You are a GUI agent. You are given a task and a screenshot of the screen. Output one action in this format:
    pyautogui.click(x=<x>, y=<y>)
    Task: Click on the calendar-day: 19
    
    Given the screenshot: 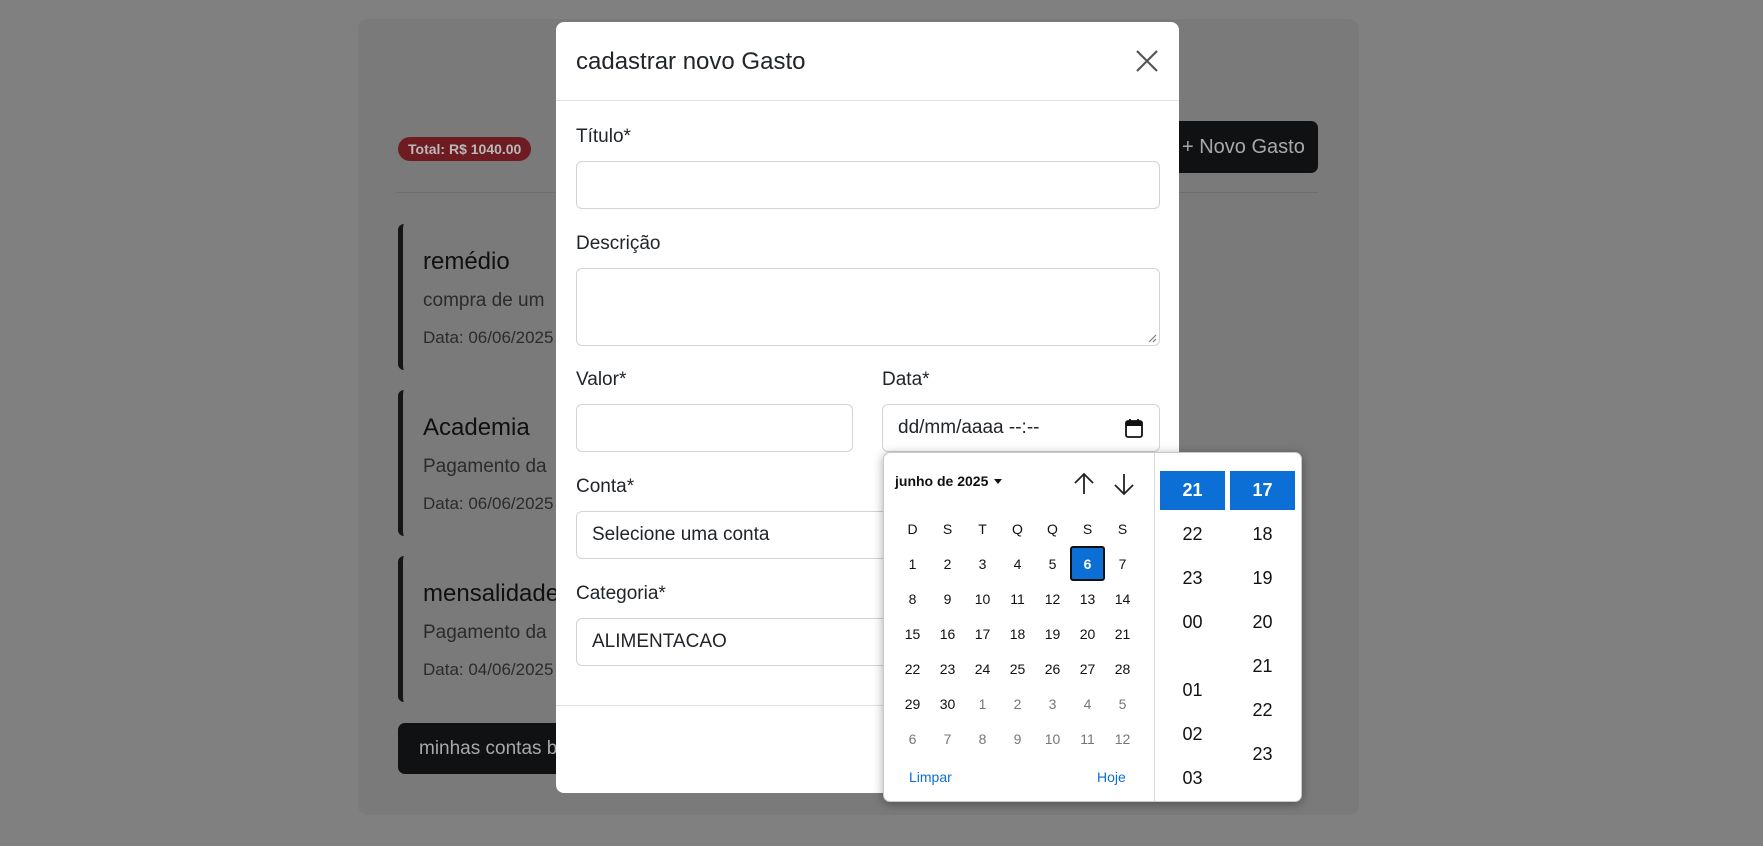 What is the action you would take?
    pyautogui.click(x=1052, y=633)
    